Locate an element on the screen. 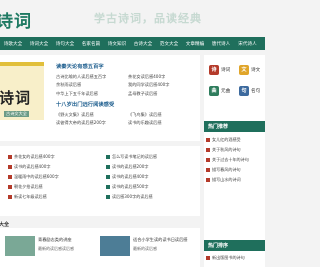 The width and height of the screenshot is (320, 267). list-item-label: 温暖雨中的读后感600字 is located at coordinates (36, 176).